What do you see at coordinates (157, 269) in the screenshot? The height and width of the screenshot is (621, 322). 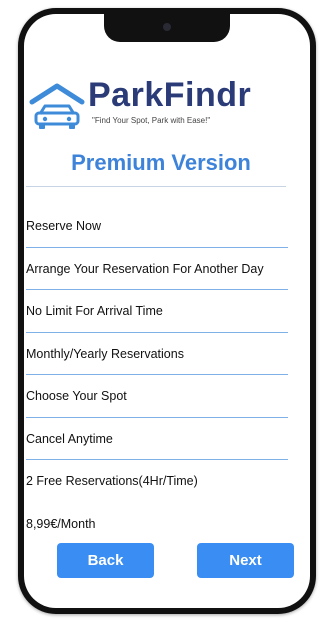 I see `list-item: Arrange Your Reservation For Another Day` at bounding box center [157, 269].